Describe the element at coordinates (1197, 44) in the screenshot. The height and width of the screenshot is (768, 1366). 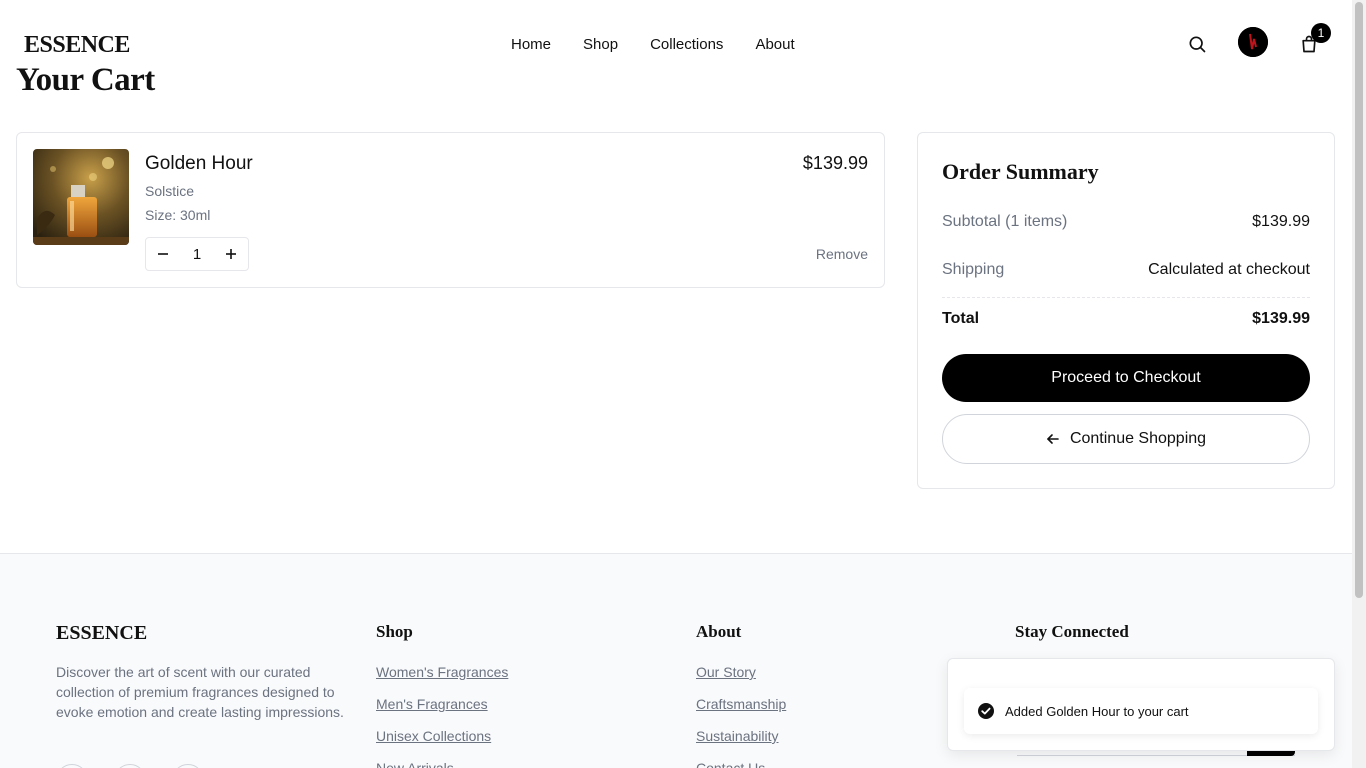
I see `search-icon` at that location.